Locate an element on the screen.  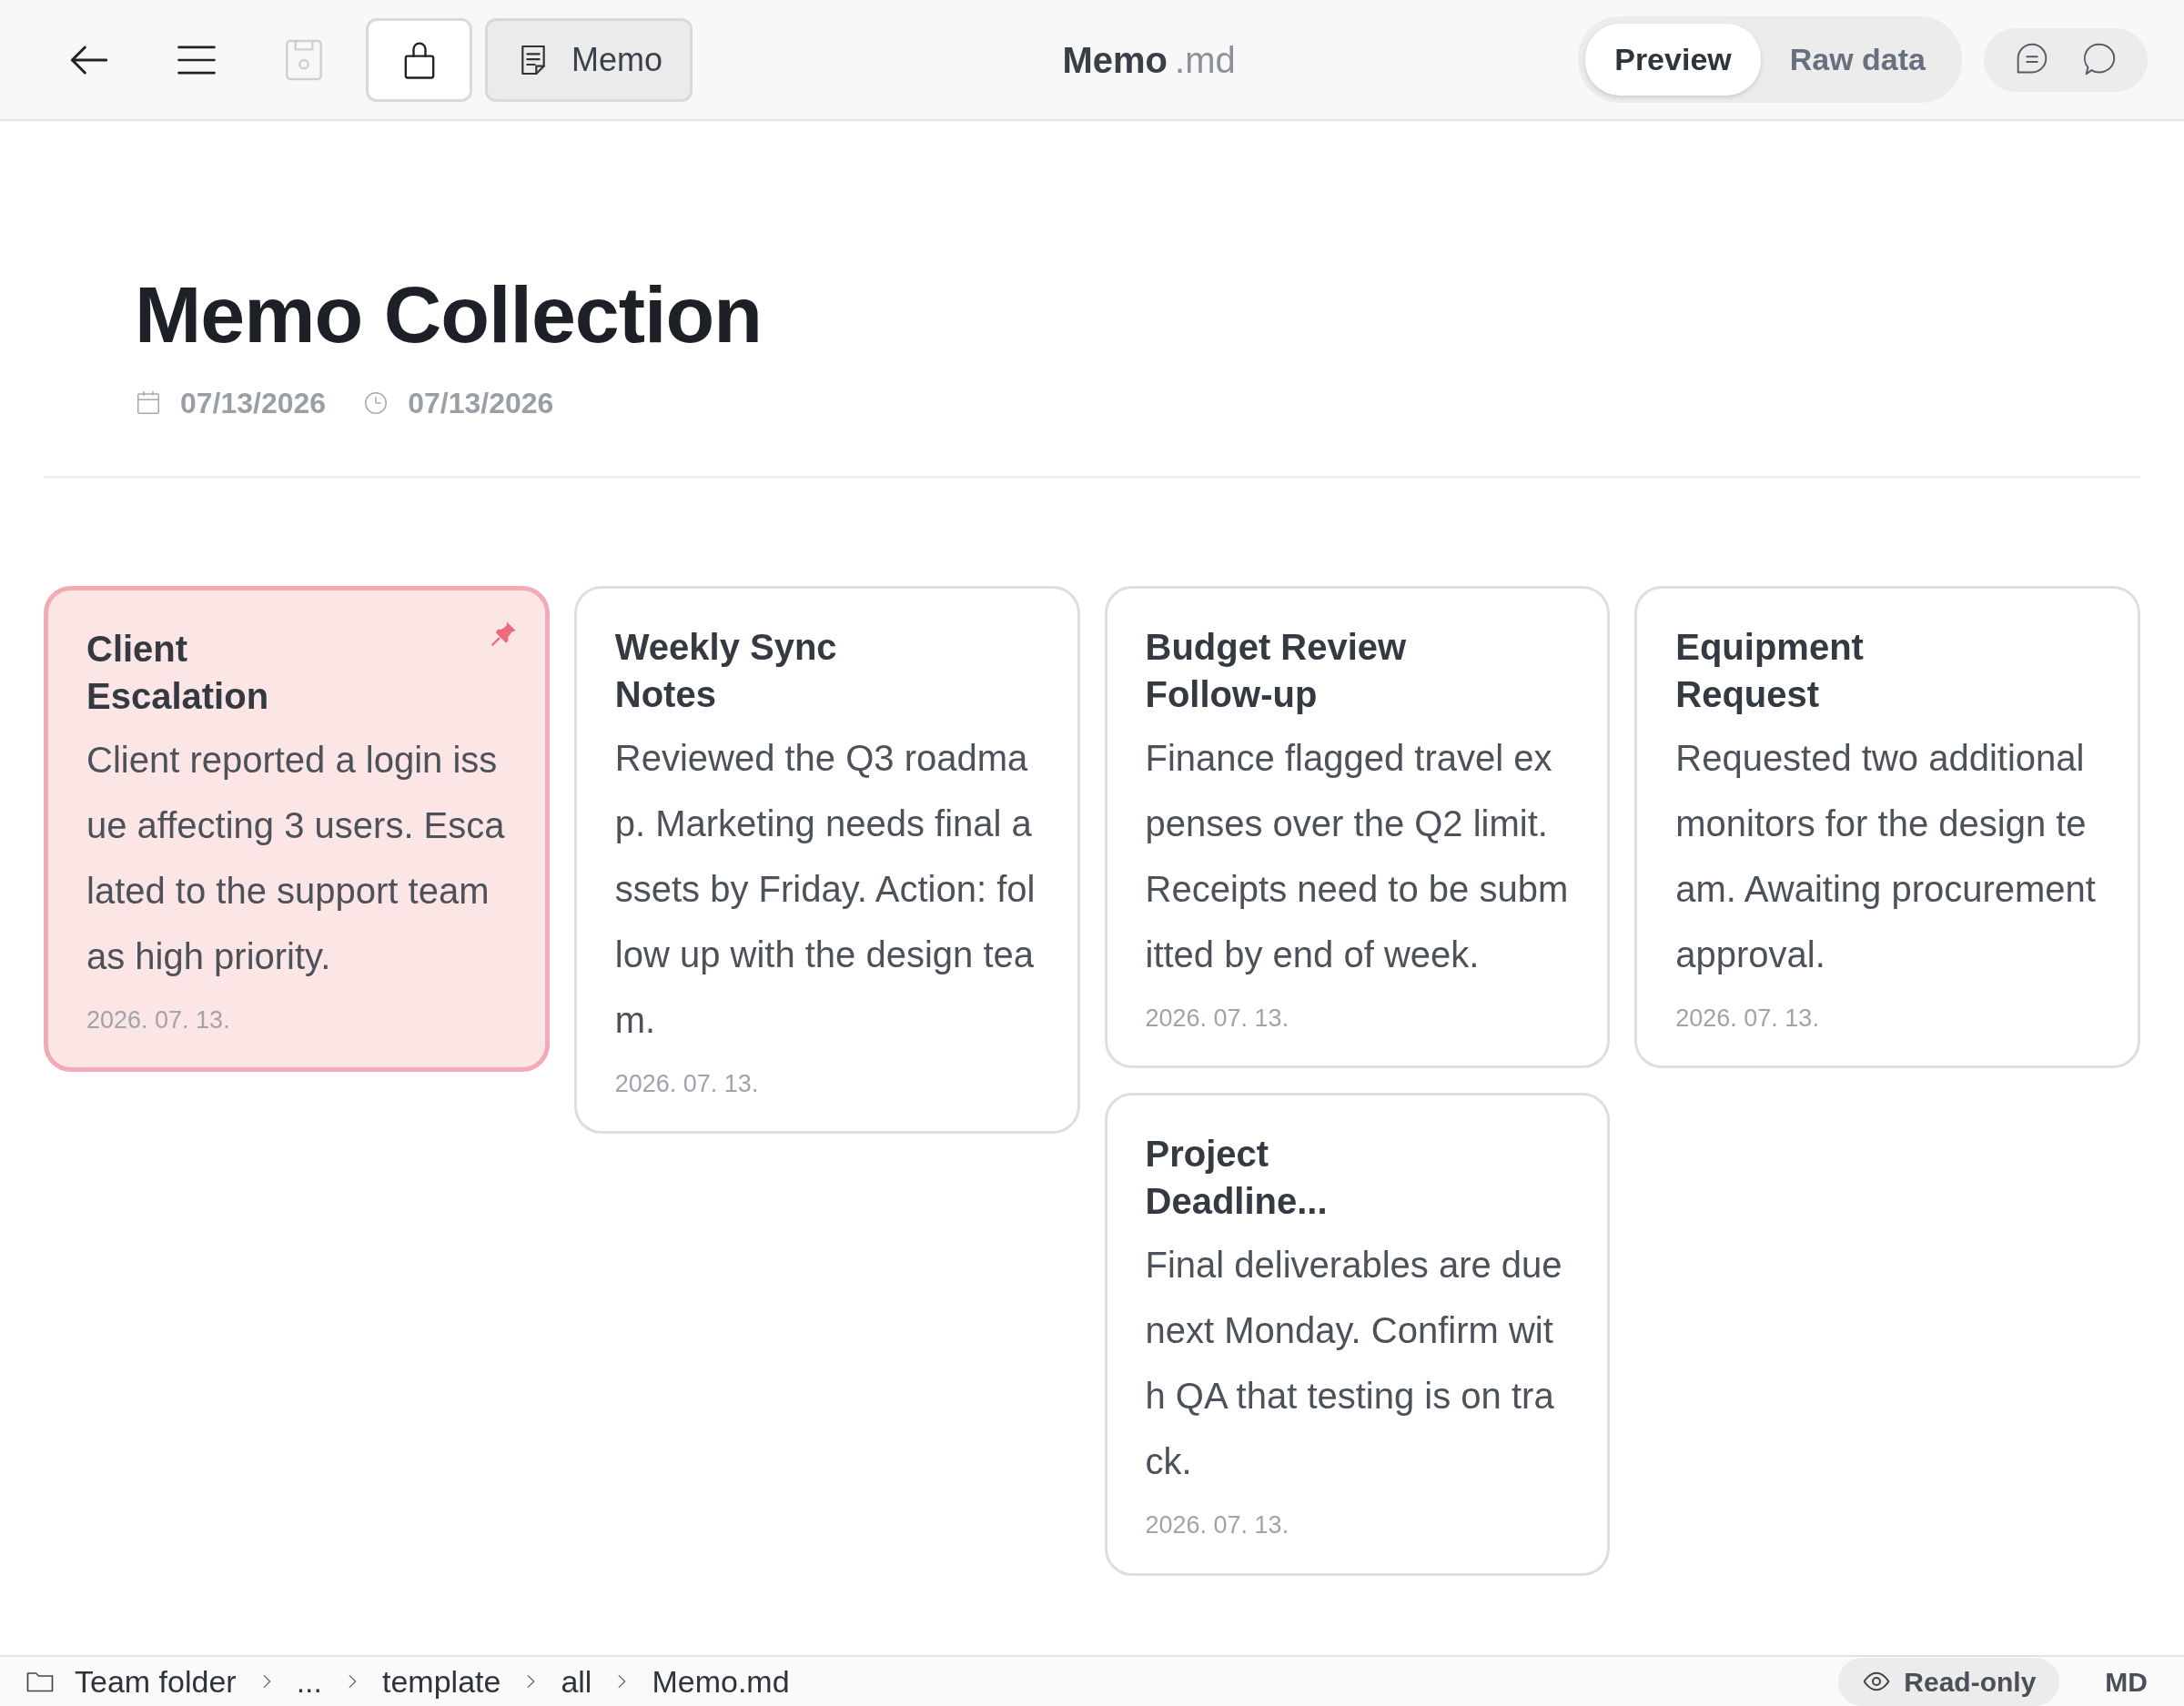
memo-title: Client Escalation is located at coordinates (178, 672).